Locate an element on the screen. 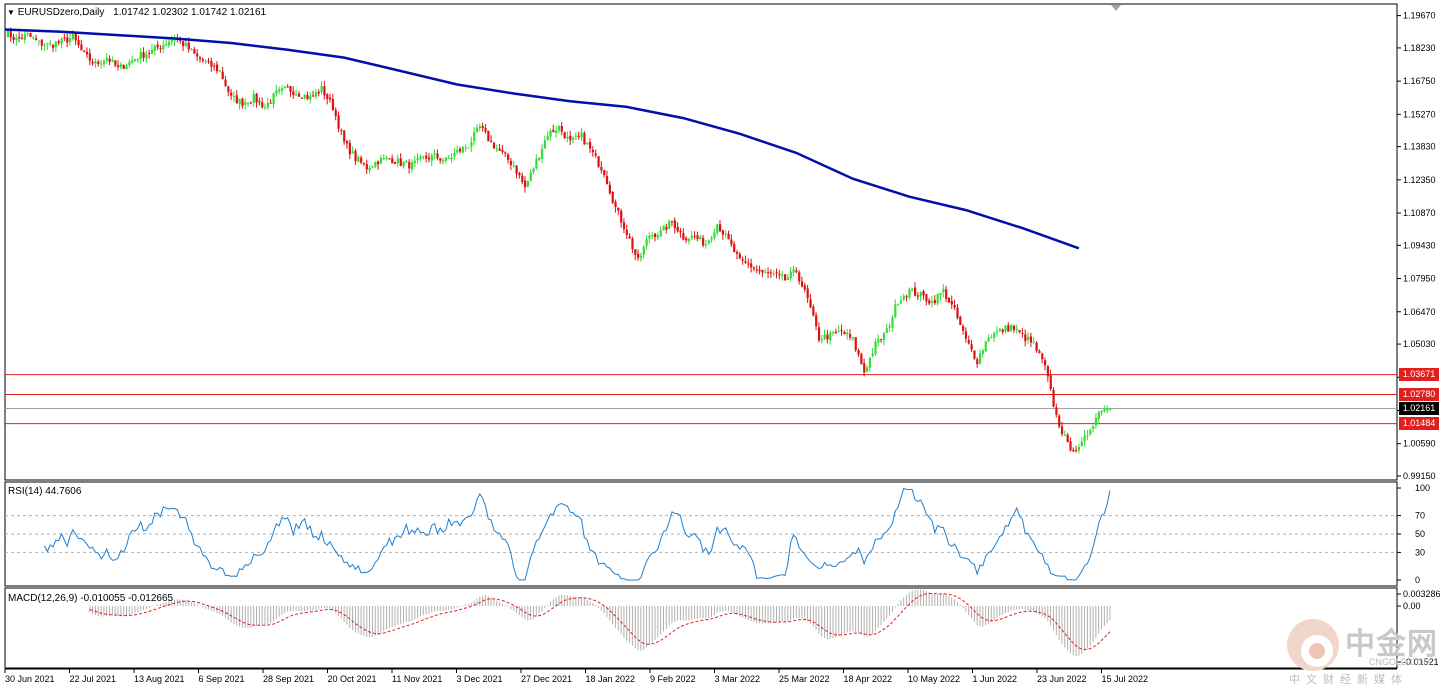 This screenshot has height=692, width=1444. rsi-tick-label: 100 is located at coordinates (1422, 488).